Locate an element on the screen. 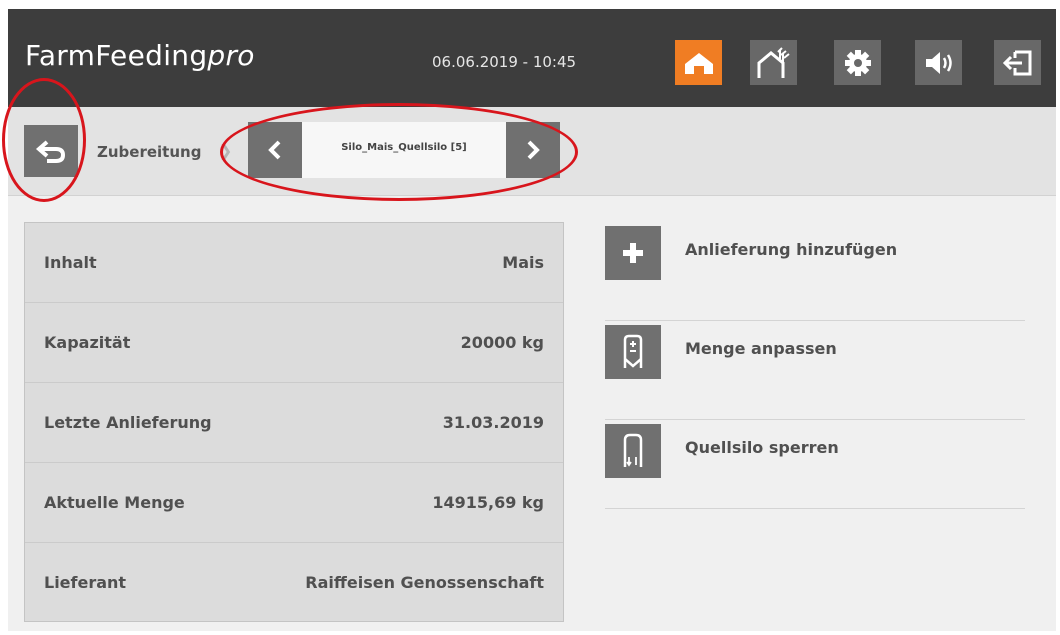  lock-source-silo-button is located at coordinates (633, 451).